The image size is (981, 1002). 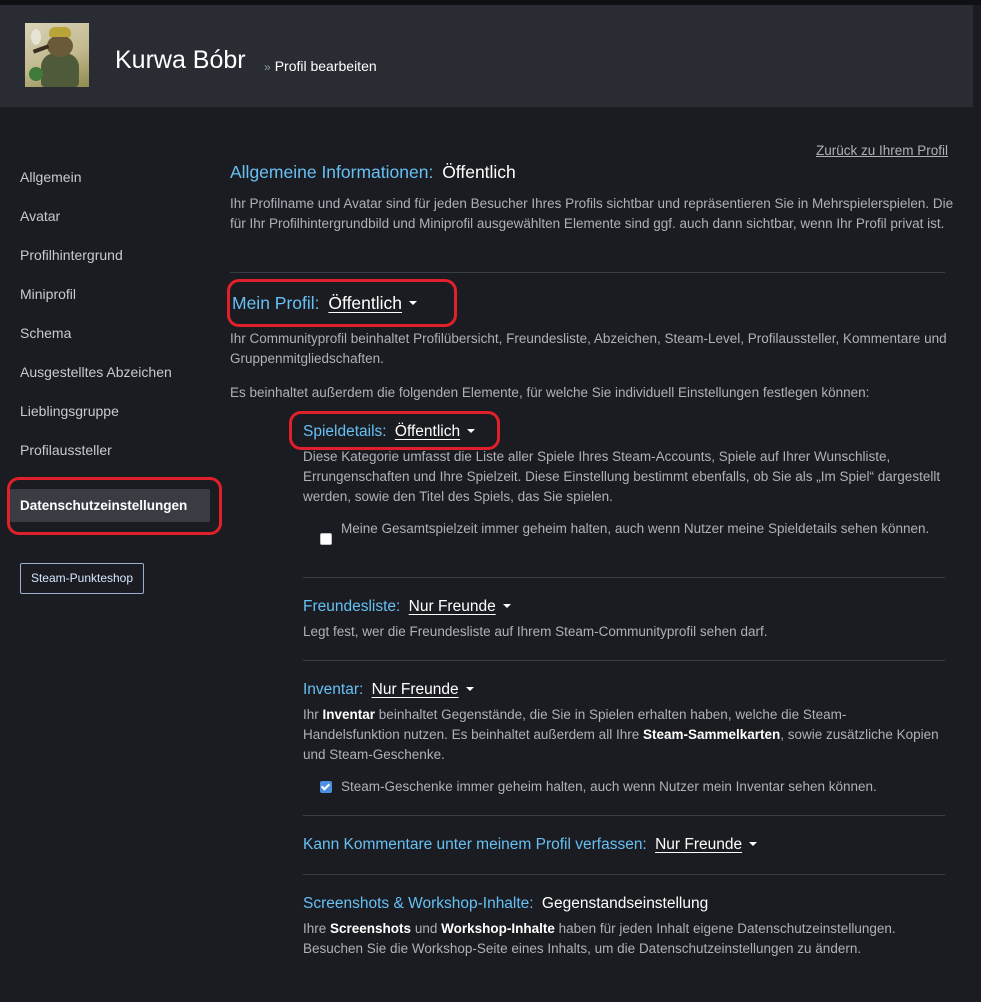 What do you see at coordinates (60, 46) in the screenshot?
I see `avatar-head` at bounding box center [60, 46].